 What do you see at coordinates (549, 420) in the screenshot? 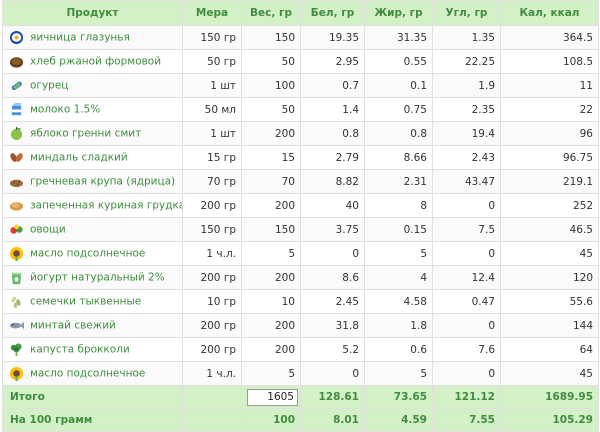
I see `per100-kcal: 105.29` at bounding box center [549, 420].